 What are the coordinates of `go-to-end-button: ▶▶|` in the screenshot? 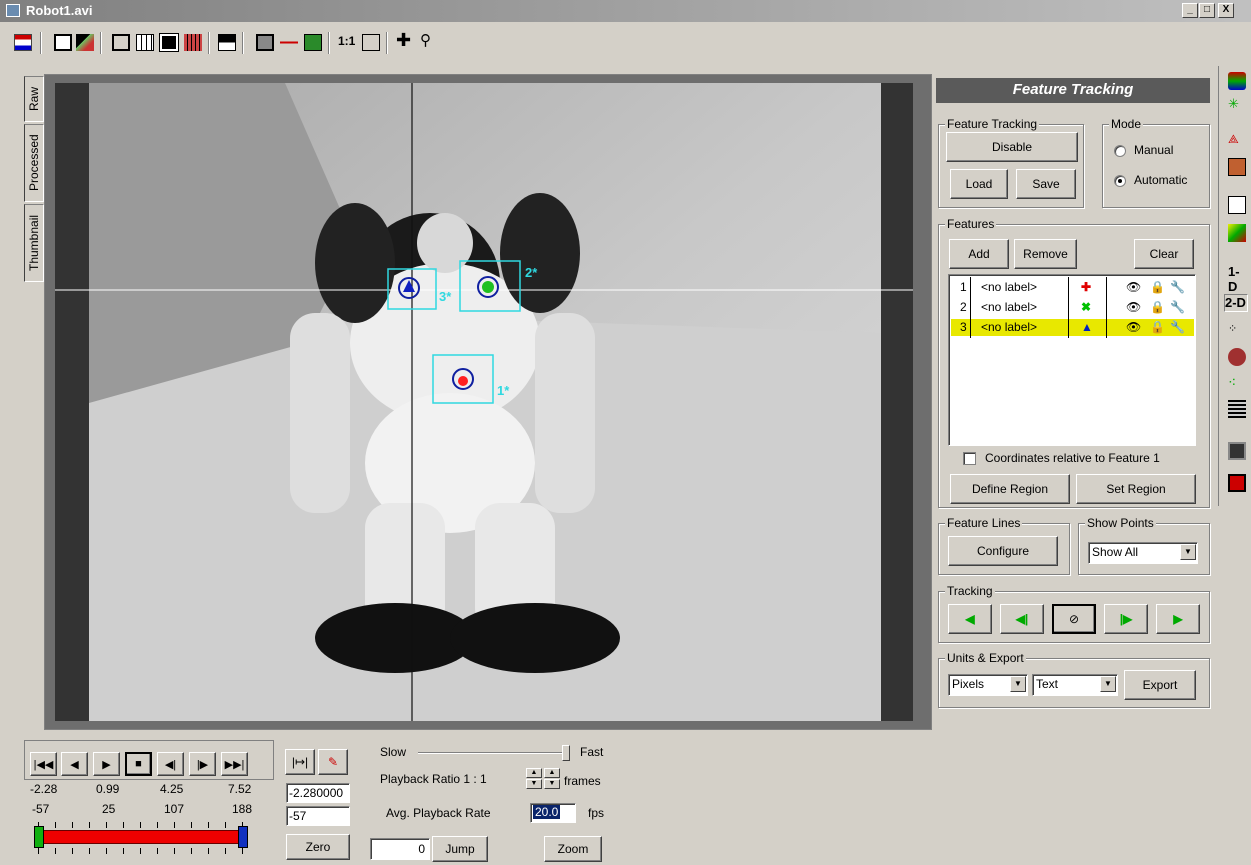 It's located at (234, 764).